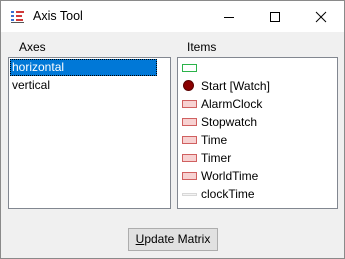 The width and height of the screenshot is (345, 259). Describe the element at coordinates (235, 86) in the screenshot. I see `item-label: Start [Watch]` at that location.